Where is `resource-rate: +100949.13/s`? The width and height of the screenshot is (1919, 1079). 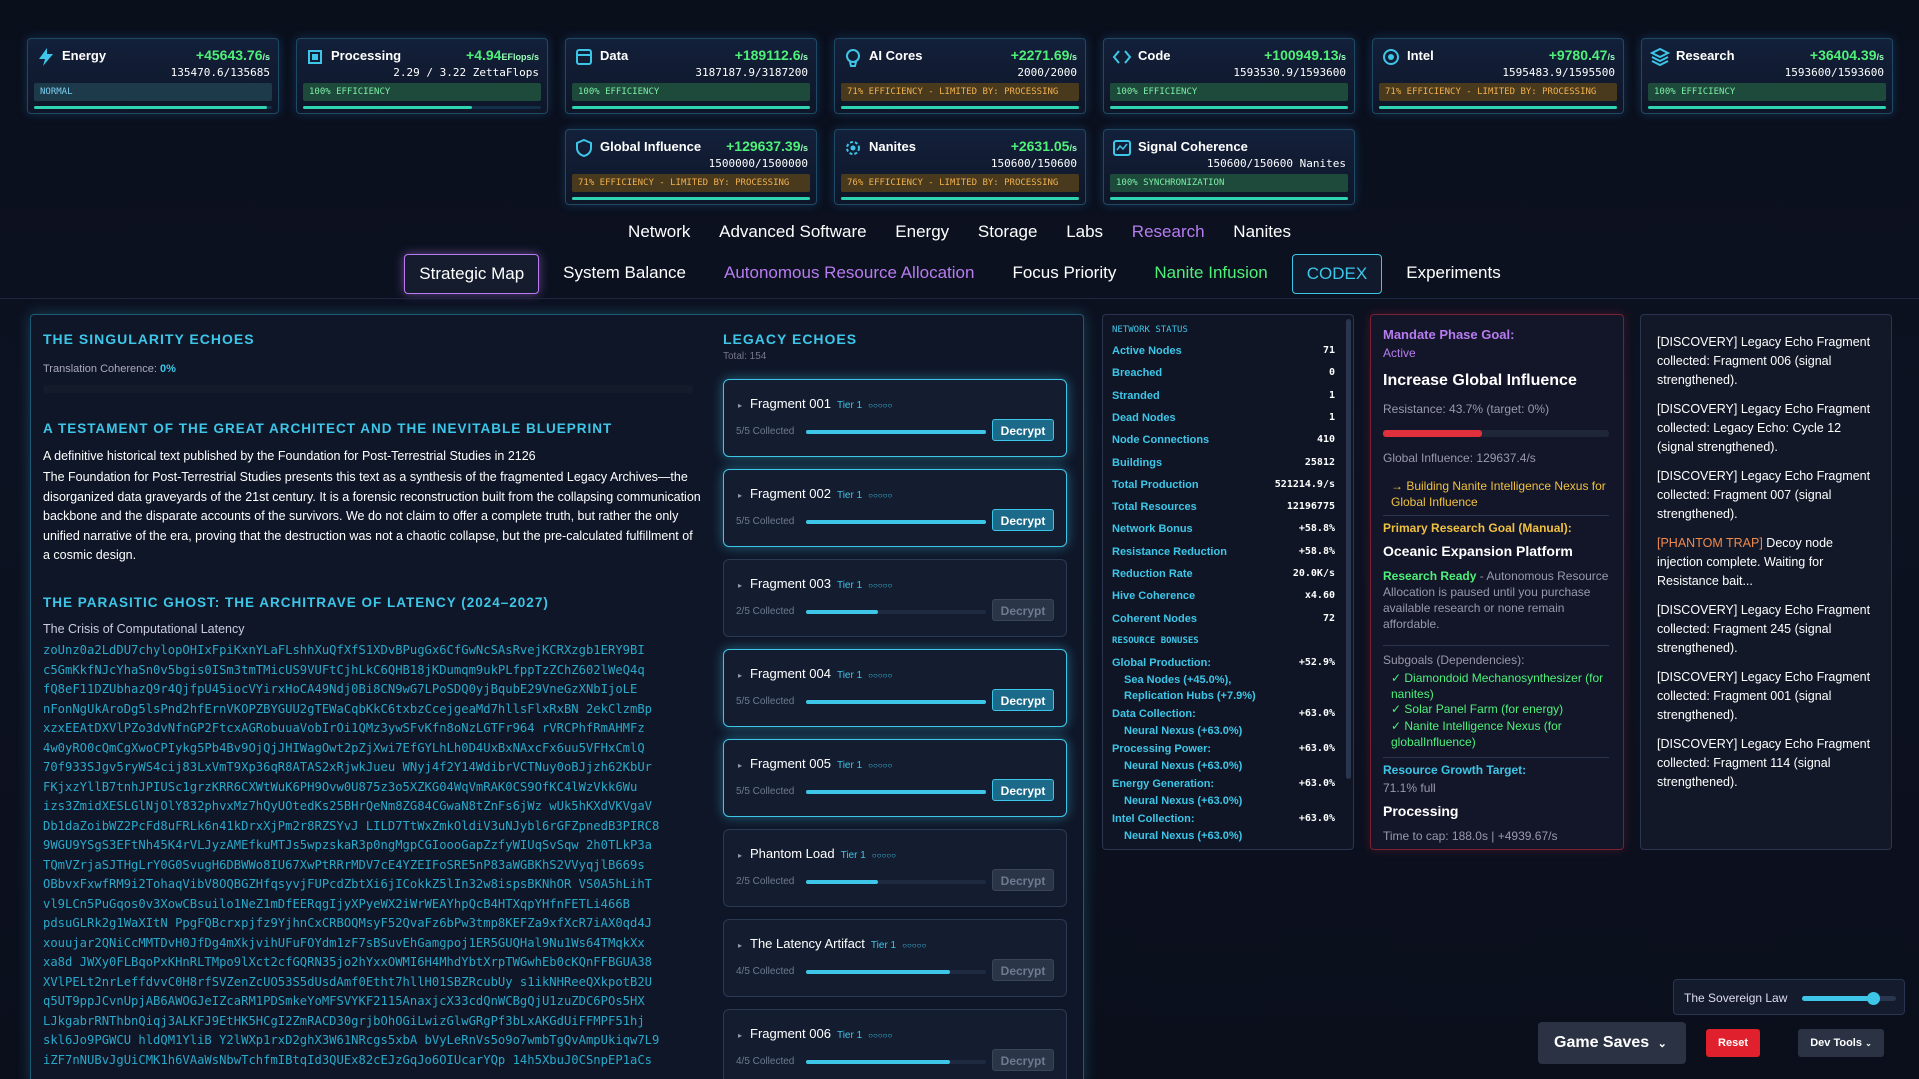
resource-rate: +100949.13/s is located at coordinates (1305, 55).